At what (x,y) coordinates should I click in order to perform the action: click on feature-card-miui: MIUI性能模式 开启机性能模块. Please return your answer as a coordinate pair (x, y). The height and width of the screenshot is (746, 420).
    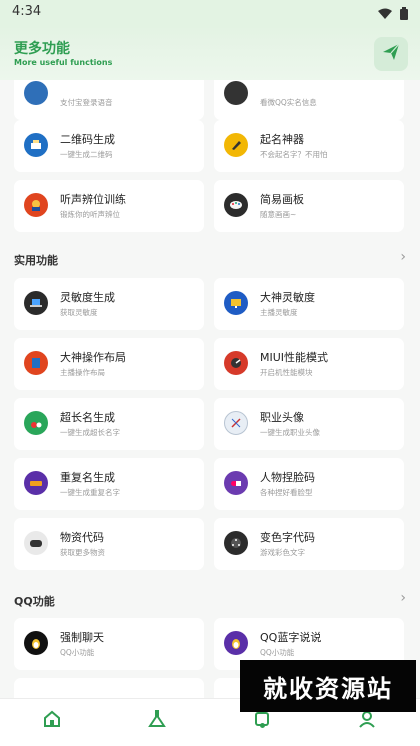
    Looking at the image, I should click on (309, 364).